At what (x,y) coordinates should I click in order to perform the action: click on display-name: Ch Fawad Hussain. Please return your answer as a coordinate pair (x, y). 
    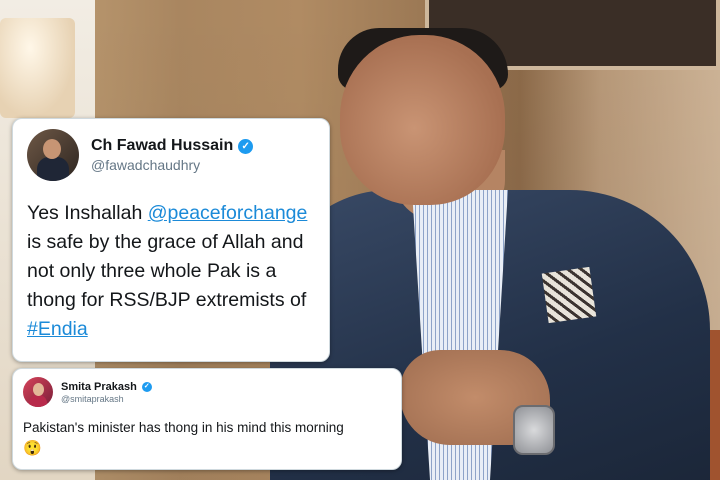
    Looking at the image, I should click on (162, 146).